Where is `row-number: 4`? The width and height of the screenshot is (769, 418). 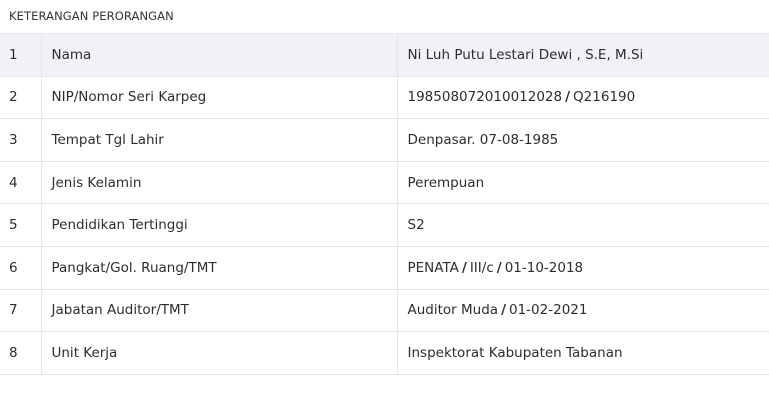 row-number: 4 is located at coordinates (21, 182).